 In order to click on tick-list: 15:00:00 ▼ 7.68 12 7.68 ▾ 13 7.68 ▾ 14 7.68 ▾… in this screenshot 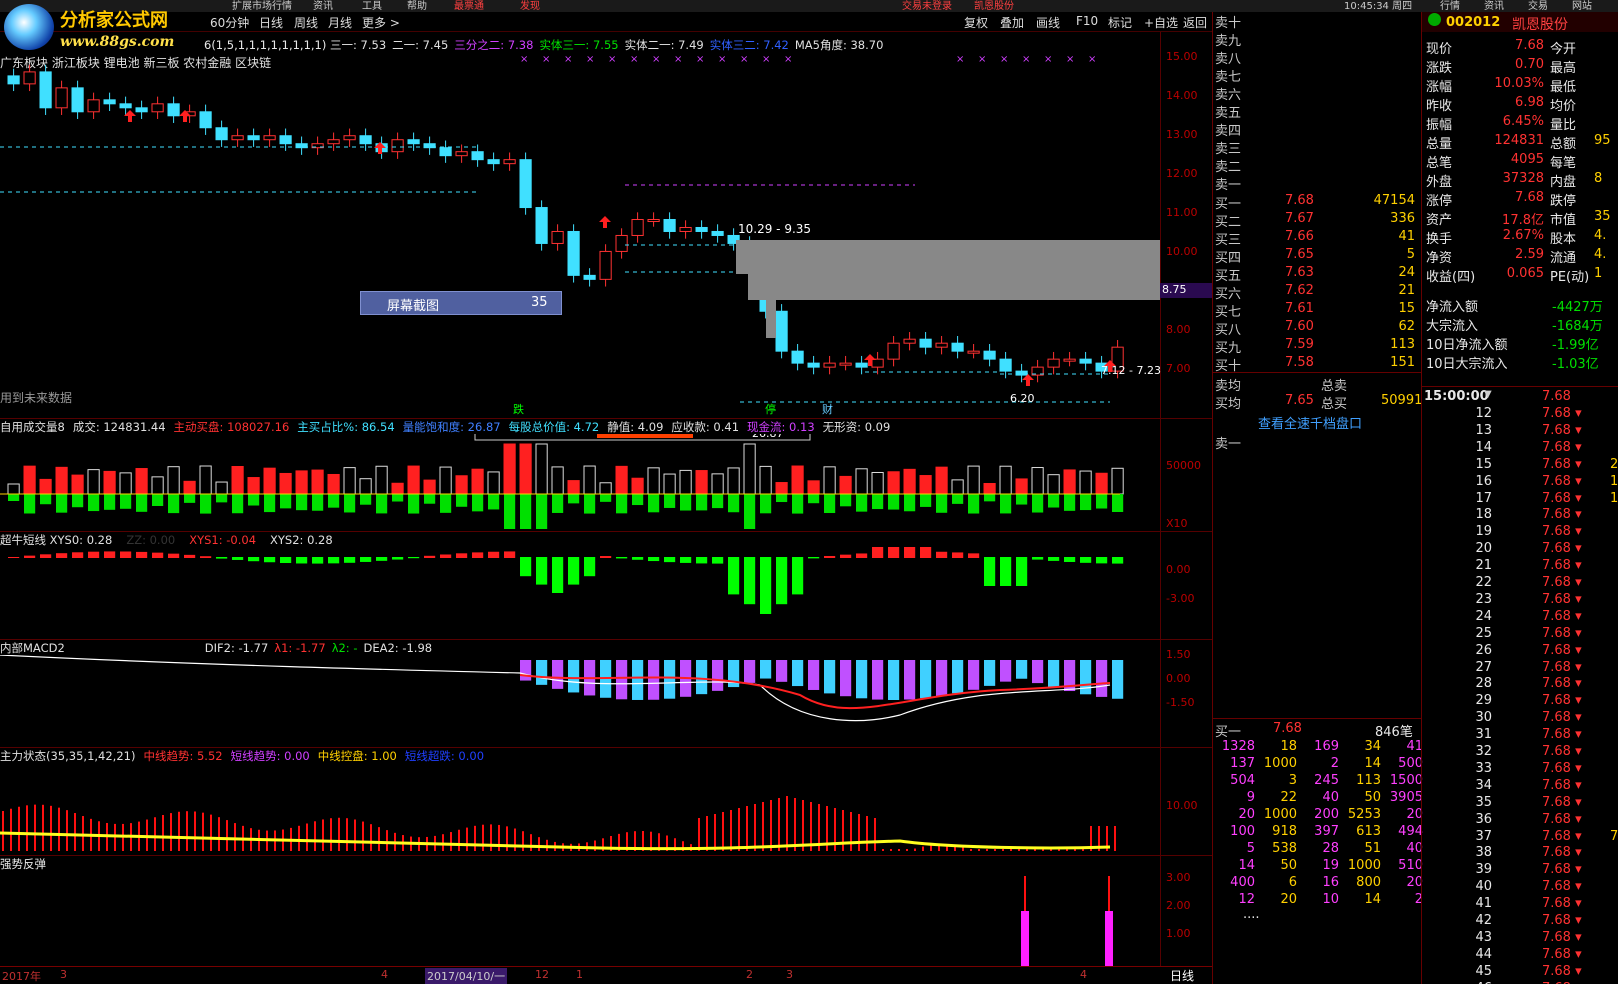, I will do `click(1519, 685)`.